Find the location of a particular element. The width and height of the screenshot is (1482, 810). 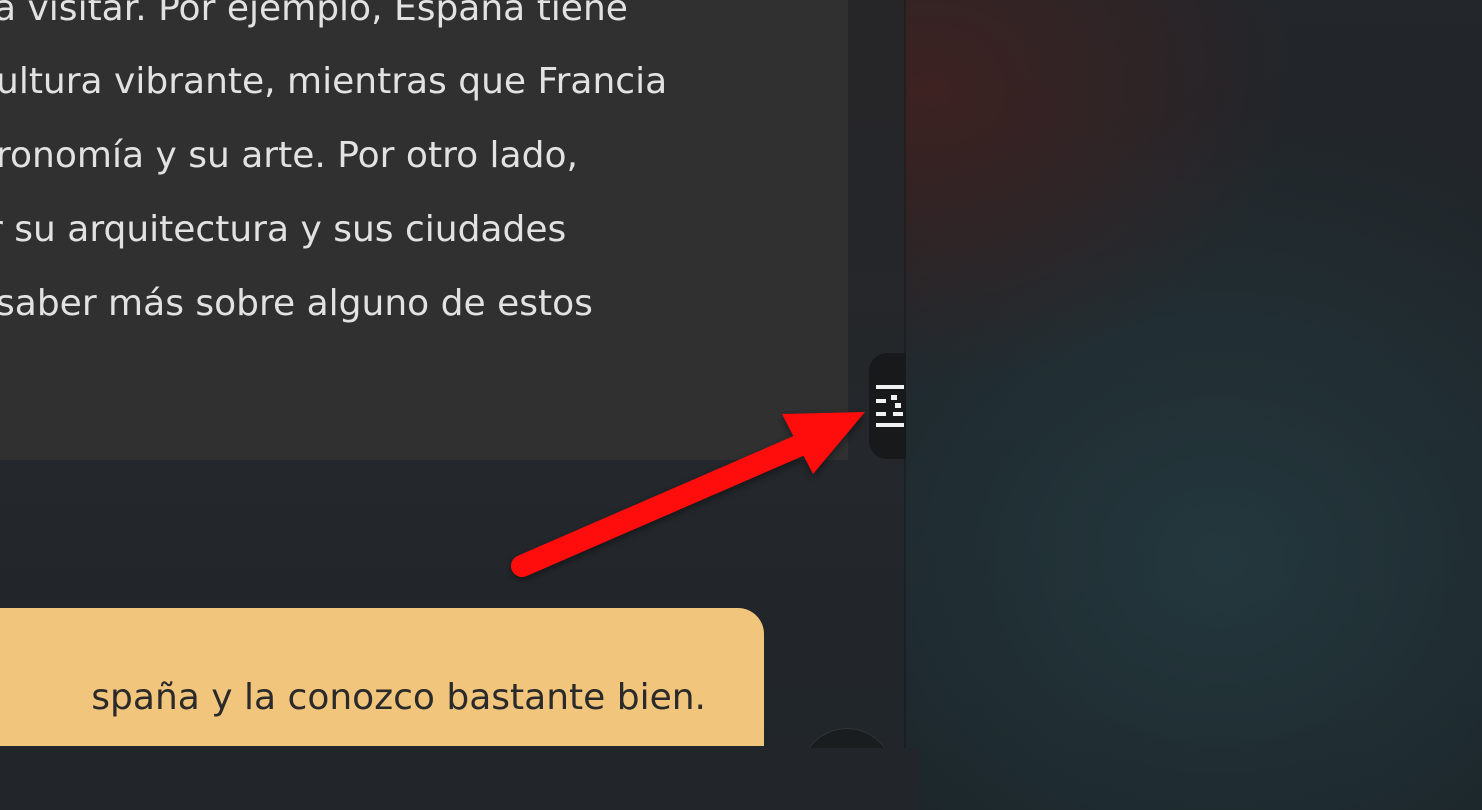

assistant-message-line: ronomía y su arte. Por otro lado, is located at coordinates (289, 155).